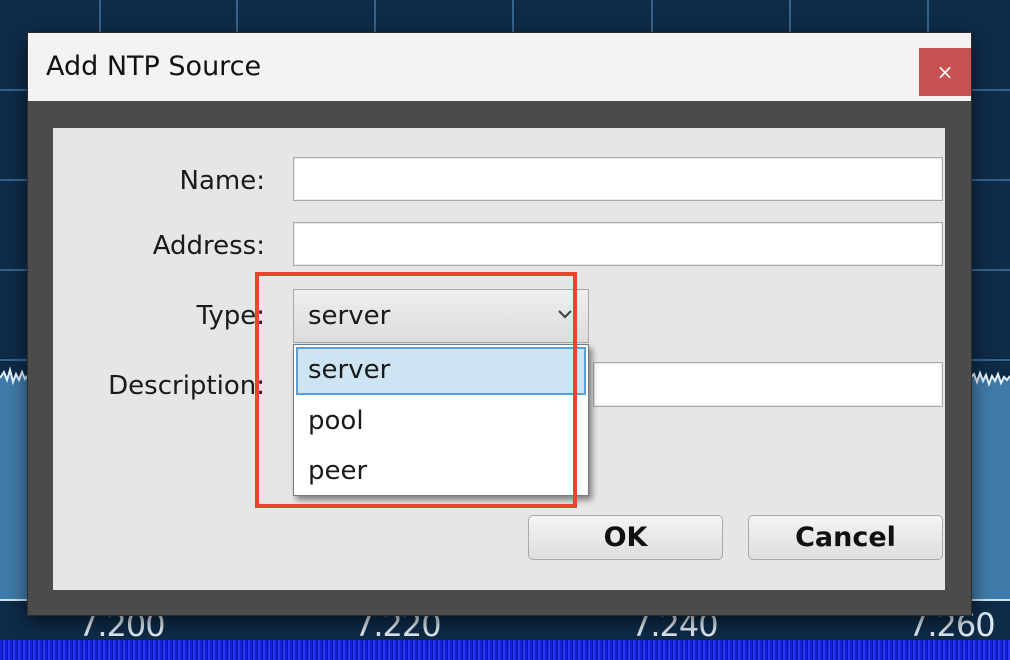 The image size is (1010, 660). I want to click on type-select-value: server, so click(349, 316).